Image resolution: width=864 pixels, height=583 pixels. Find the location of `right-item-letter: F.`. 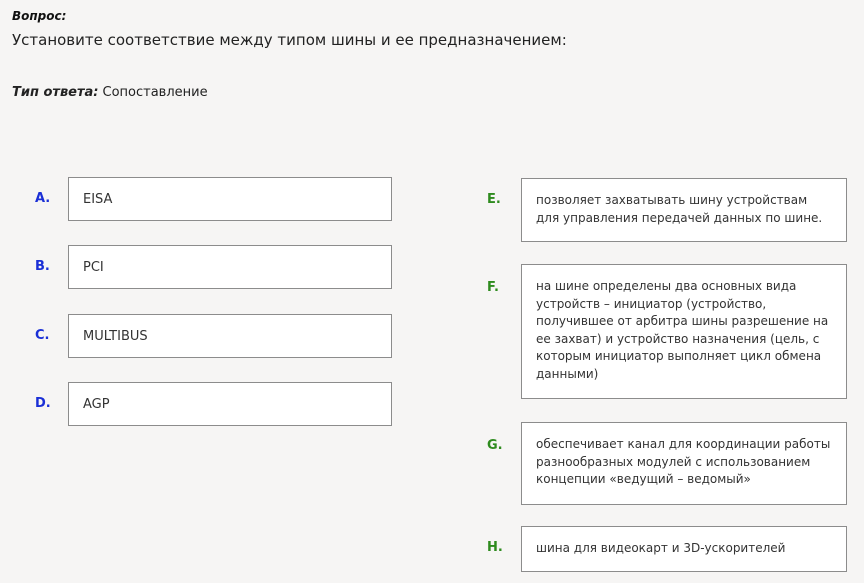

right-item-letter: F. is located at coordinates (493, 287).